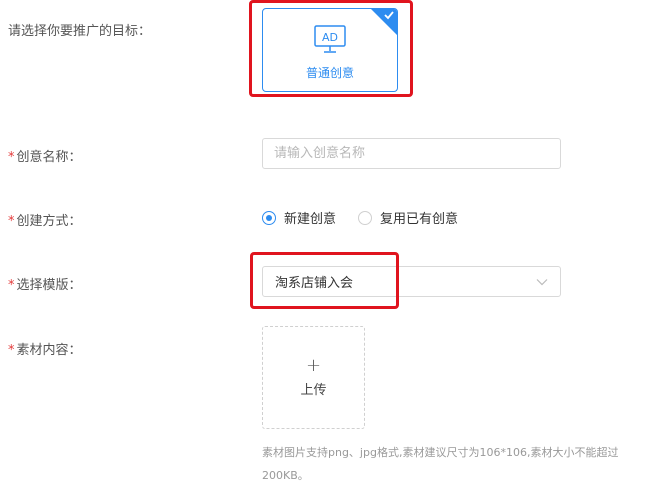  Describe the element at coordinates (269, 217) in the screenshot. I see `radio-checked-icon` at that location.